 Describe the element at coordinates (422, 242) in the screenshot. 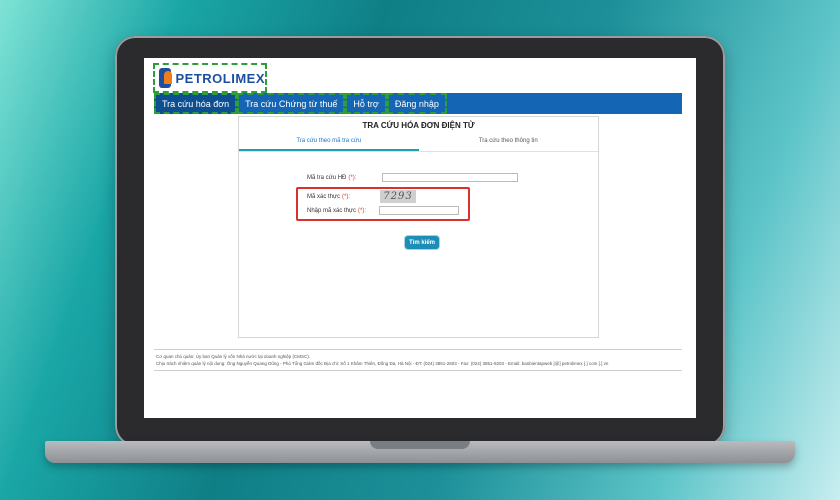

I see `search-button: Tìm kiếm` at that location.